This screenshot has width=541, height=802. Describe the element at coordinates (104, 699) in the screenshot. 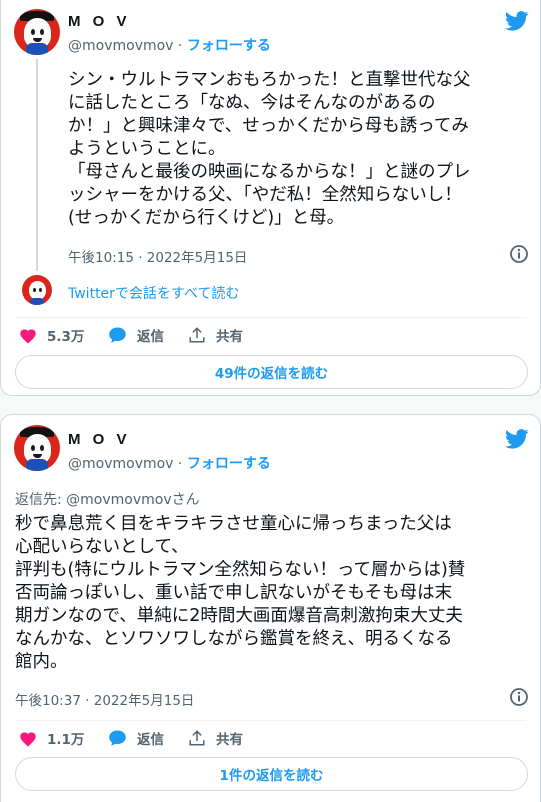

I see `timestamp: 午後10:37 · 2022年5月15日` at that location.